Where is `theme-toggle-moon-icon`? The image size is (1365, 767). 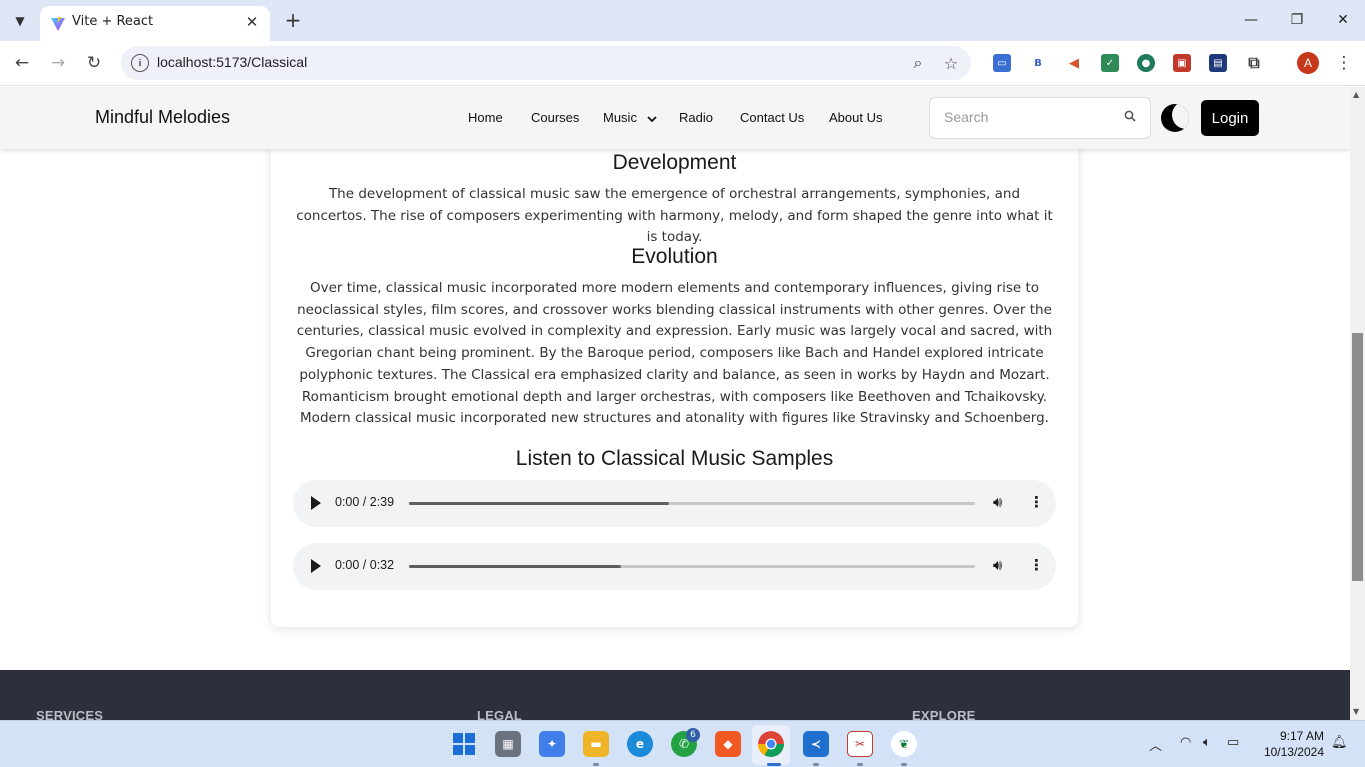
theme-toggle-moon-icon is located at coordinates (1175, 118).